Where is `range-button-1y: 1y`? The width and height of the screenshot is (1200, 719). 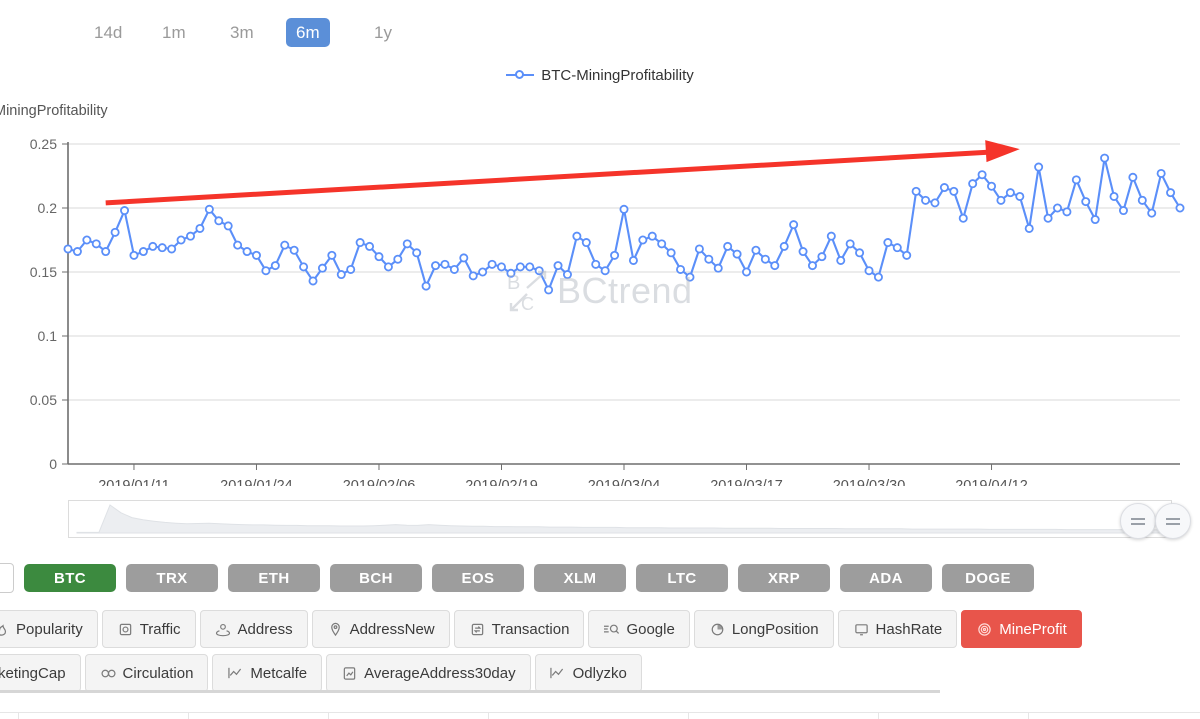 range-button-1y: 1y is located at coordinates (383, 32).